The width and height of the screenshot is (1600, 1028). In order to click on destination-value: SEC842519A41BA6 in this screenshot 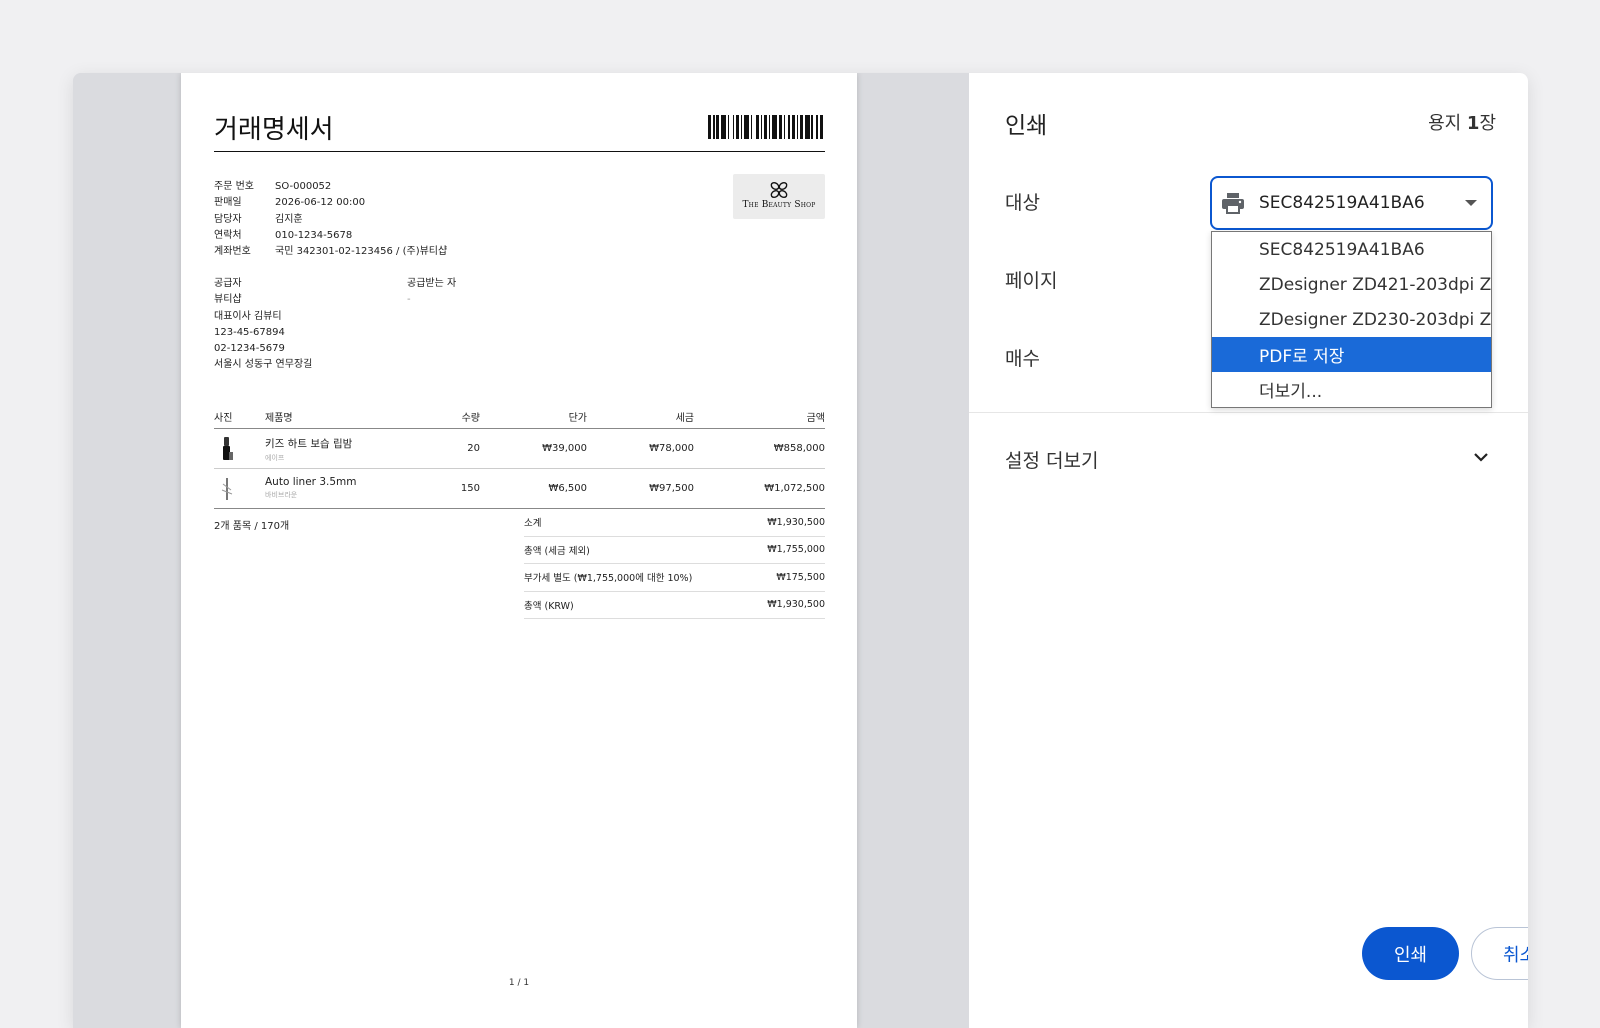, I will do `click(1342, 203)`.